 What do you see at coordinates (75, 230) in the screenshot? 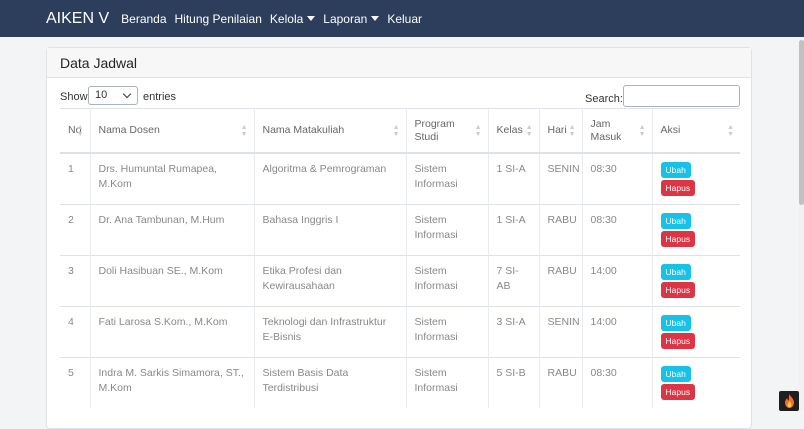
I see `cell-no: 2` at bounding box center [75, 230].